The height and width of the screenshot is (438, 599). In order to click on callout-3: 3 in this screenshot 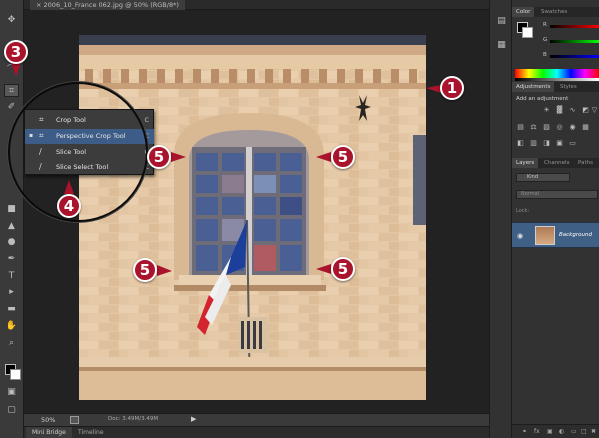, I will do `click(16, 52)`.